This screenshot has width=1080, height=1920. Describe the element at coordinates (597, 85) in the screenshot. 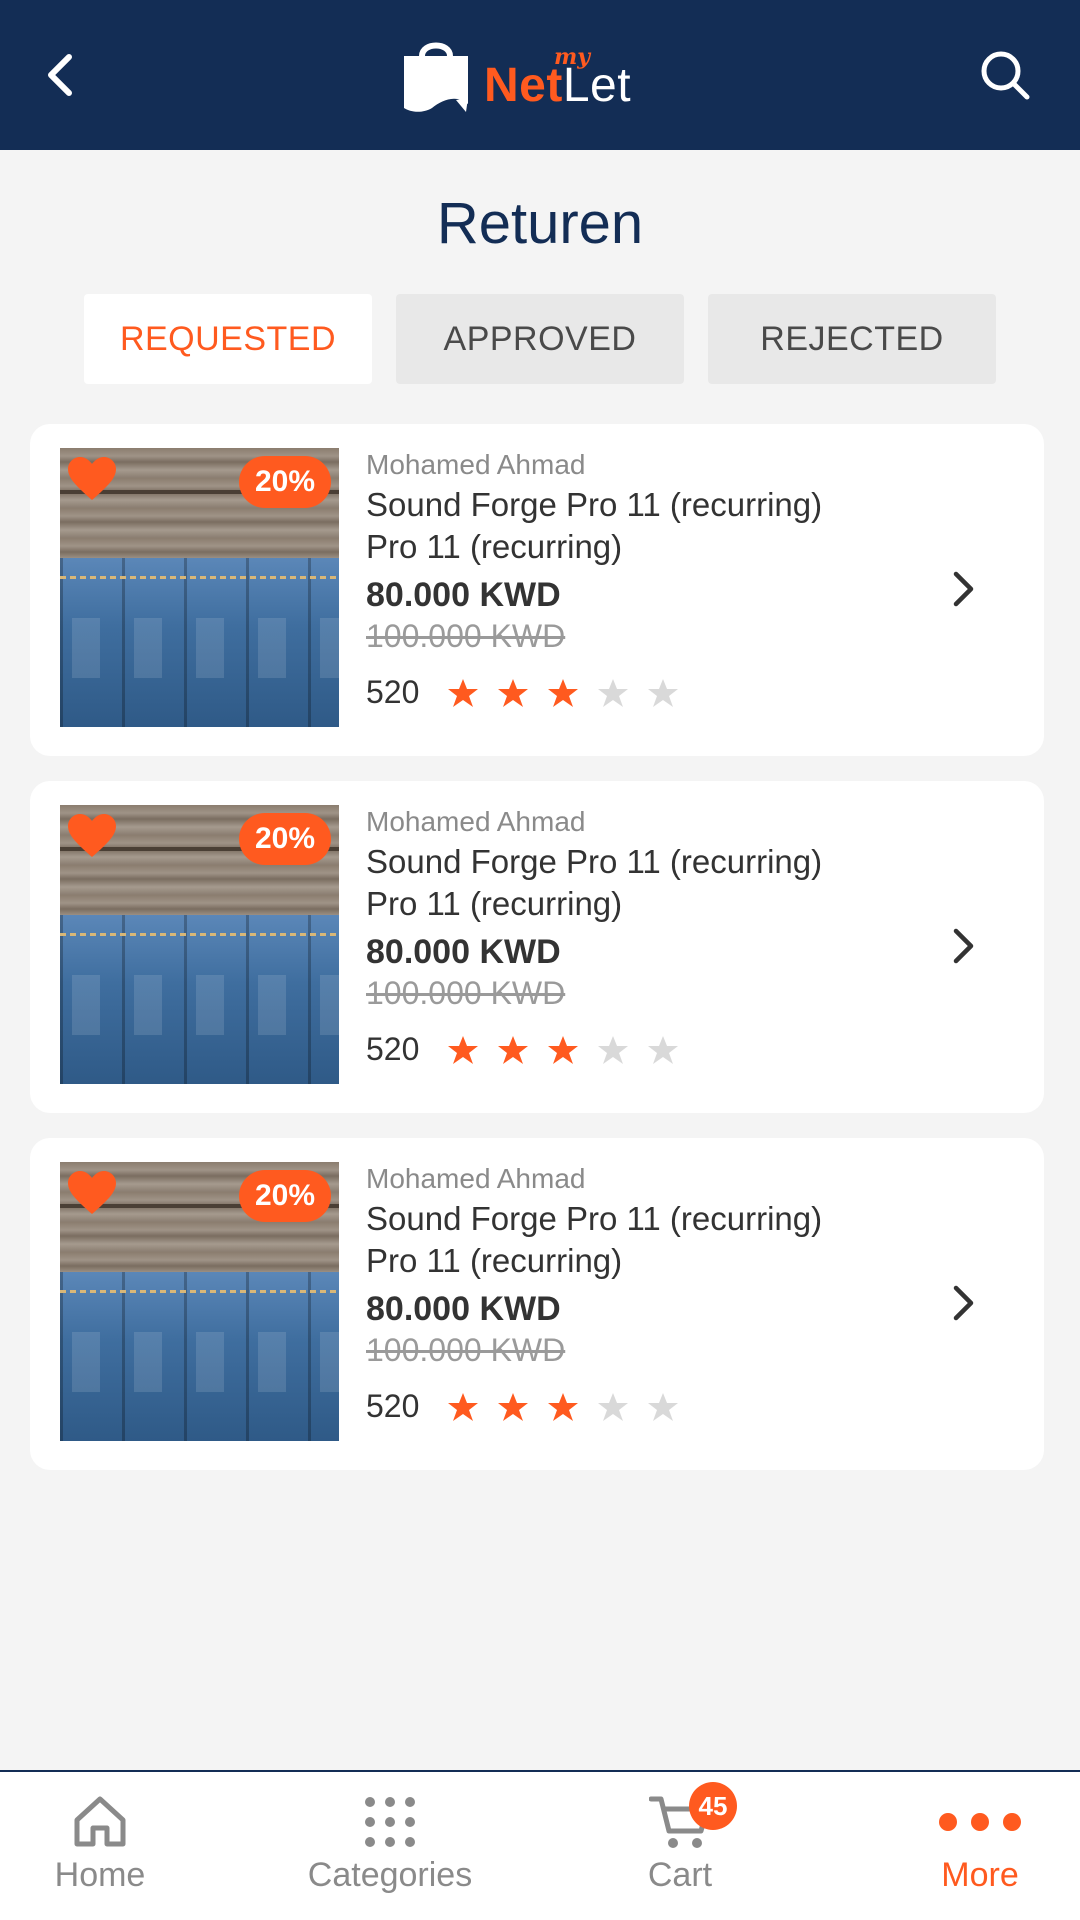

I see `logo-let-text: Let` at that location.